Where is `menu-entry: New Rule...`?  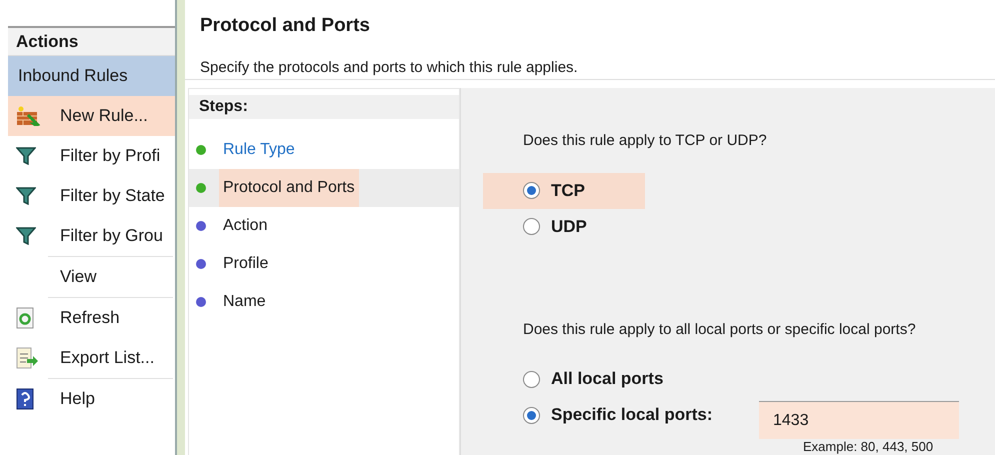
menu-entry: New Rule... is located at coordinates (91, 116).